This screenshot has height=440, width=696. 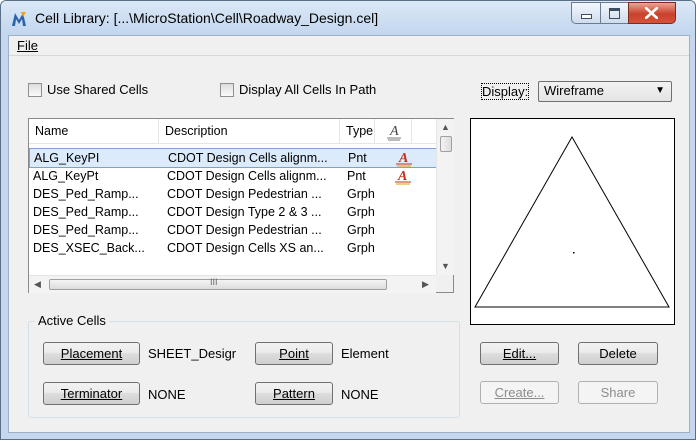 I want to click on vertical-scrollbar: ▲ ▼, so click(x=445, y=197).